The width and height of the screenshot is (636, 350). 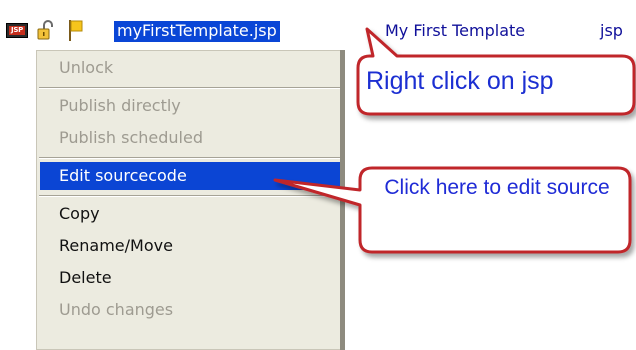 I want to click on right-click-callout-text: Right click on jsp, so click(x=460, y=81).